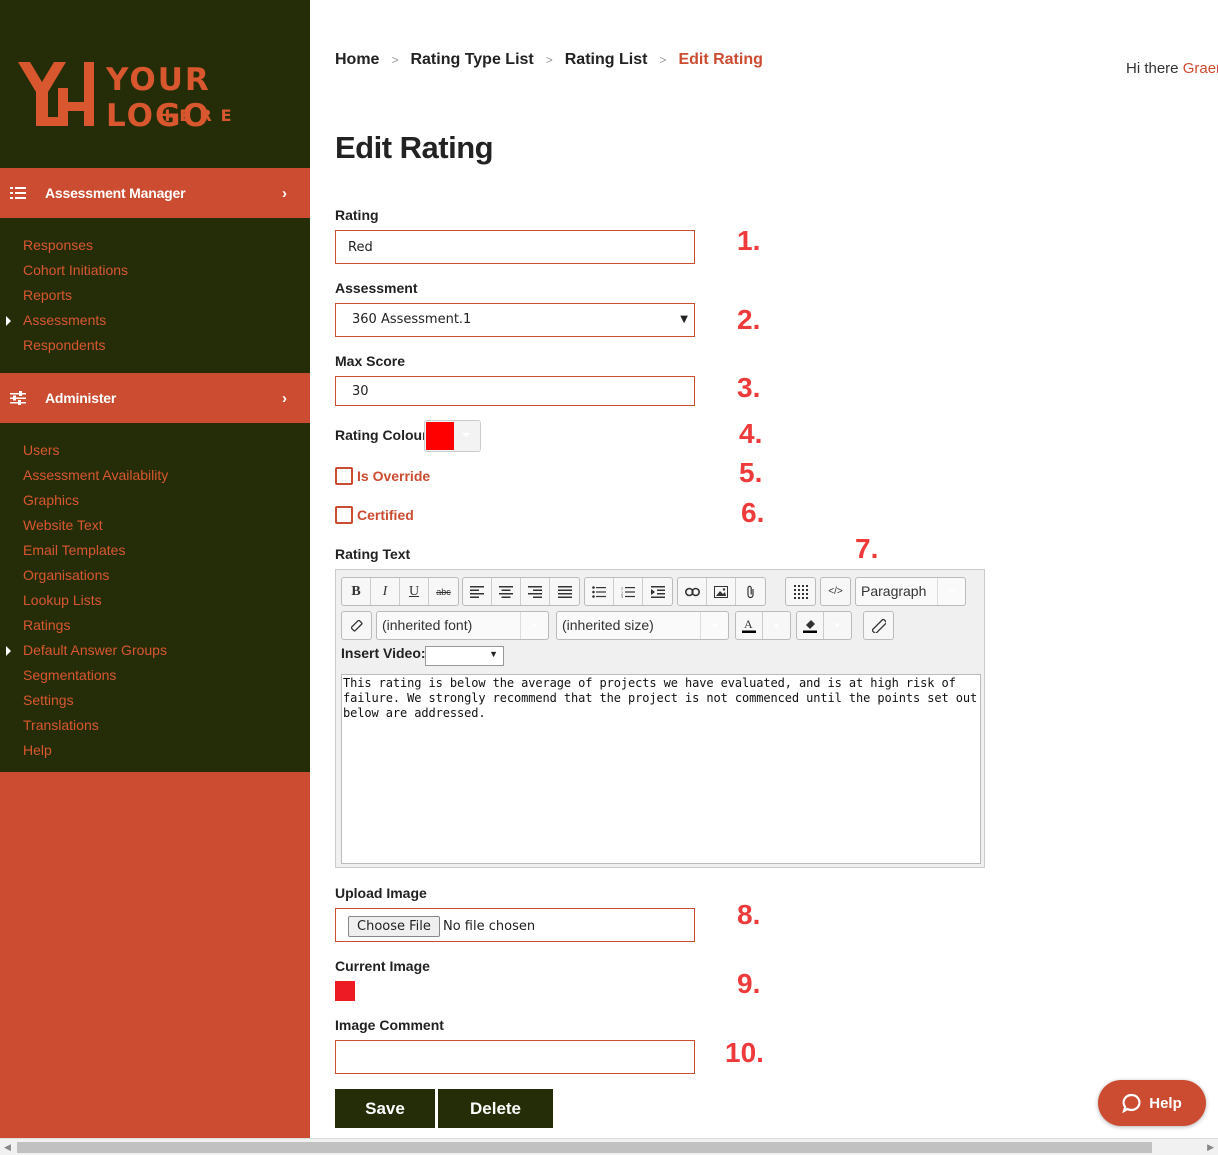  What do you see at coordinates (155, 752) in the screenshot?
I see `sidebar-item-help: Help` at bounding box center [155, 752].